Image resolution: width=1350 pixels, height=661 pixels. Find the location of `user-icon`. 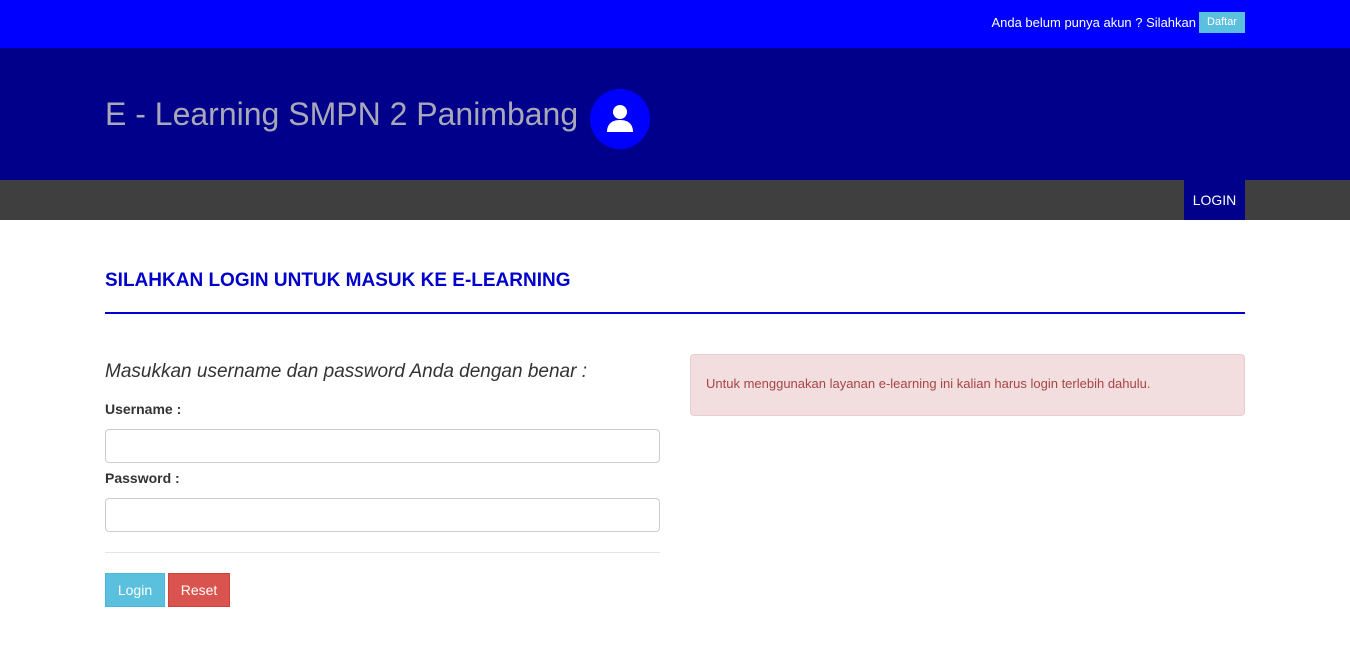

user-icon is located at coordinates (620, 118).